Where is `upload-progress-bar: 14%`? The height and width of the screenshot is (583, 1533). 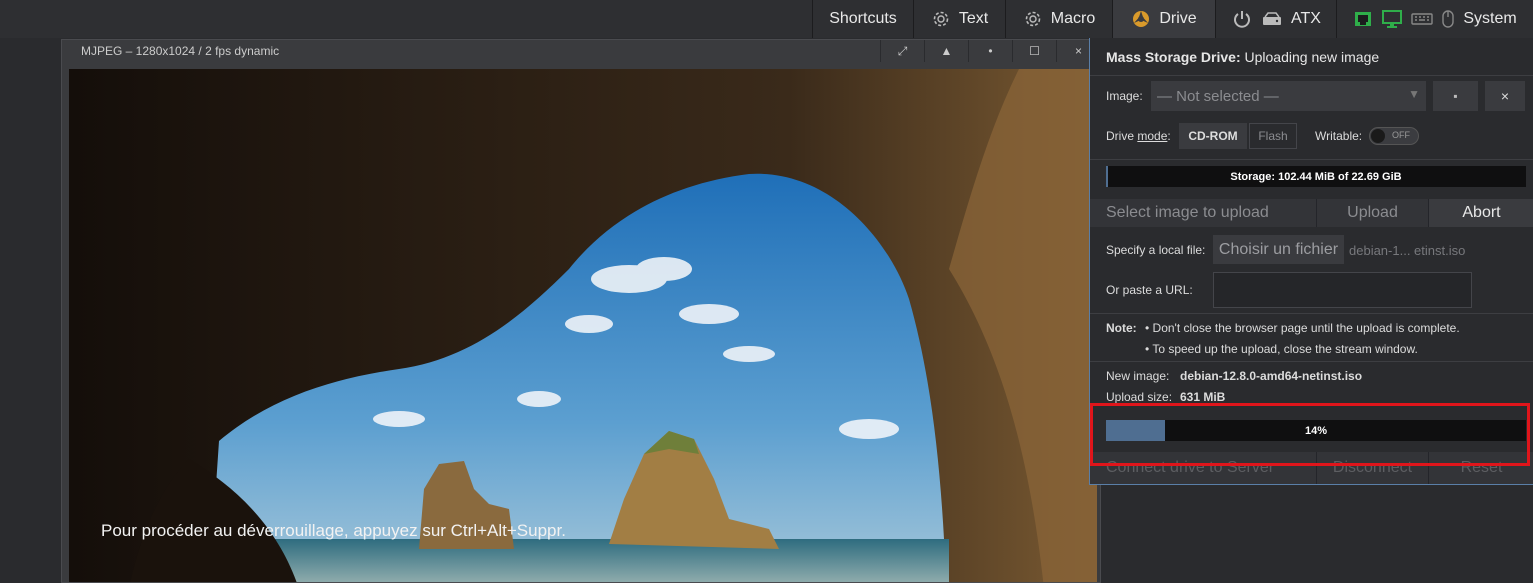
upload-progress-bar: 14% is located at coordinates (1316, 430).